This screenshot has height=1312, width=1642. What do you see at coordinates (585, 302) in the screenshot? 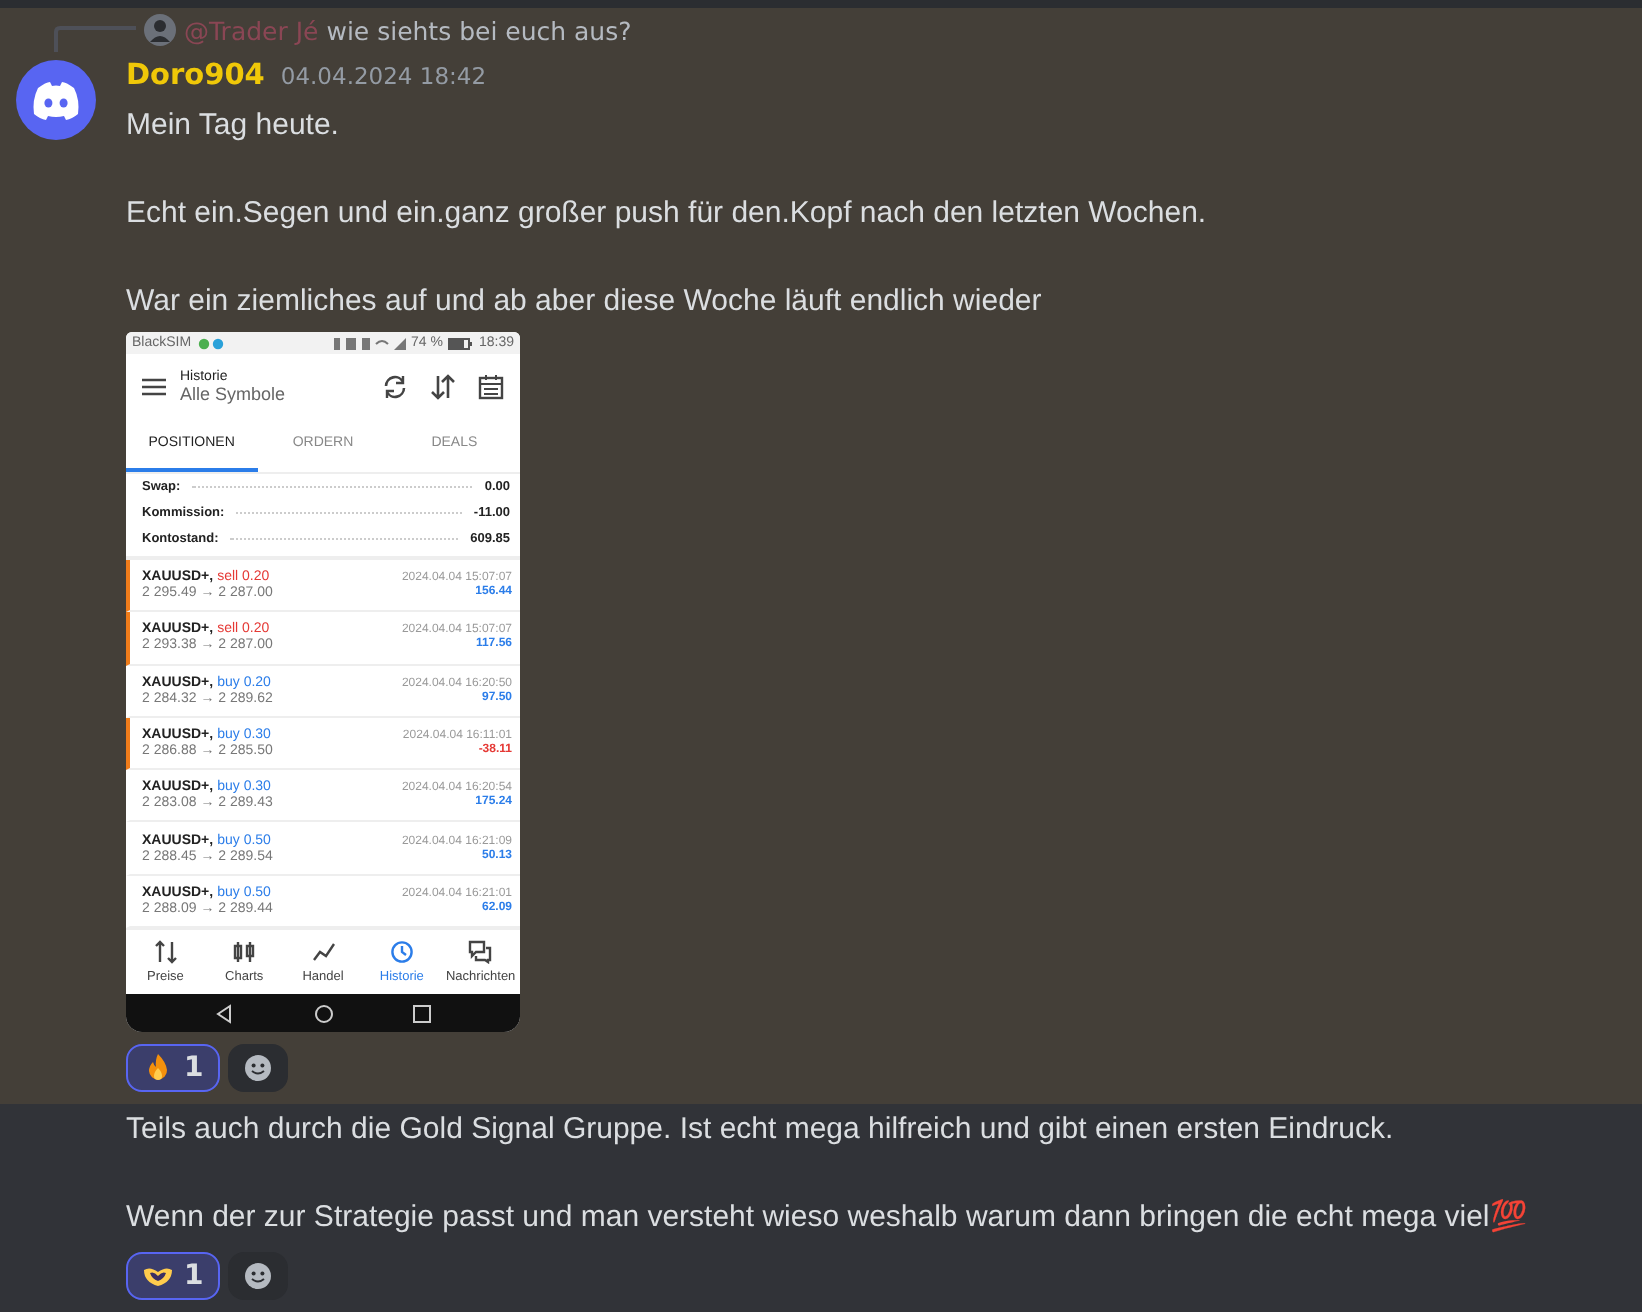
I see `message-text: War ein ziemliches auf und ab aber diese Woche läuft endlich wieder` at bounding box center [585, 302].